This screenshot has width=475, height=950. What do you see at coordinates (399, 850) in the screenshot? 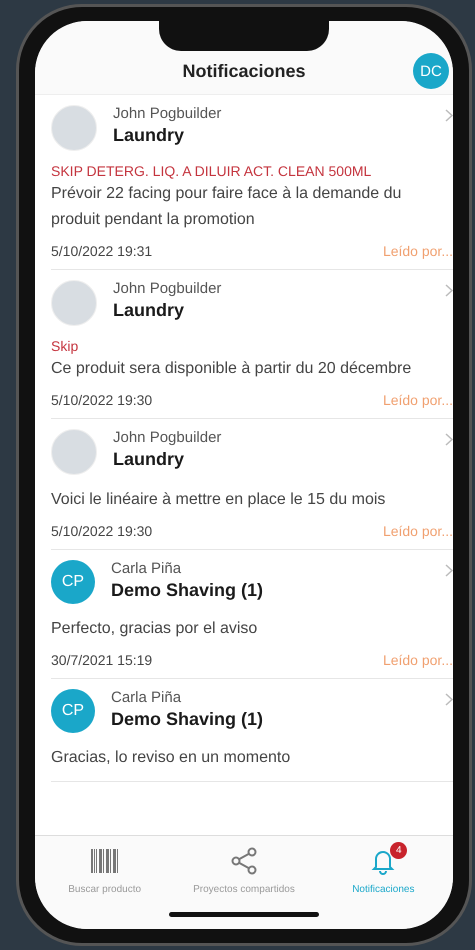
I see `count-badge: 4` at bounding box center [399, 850].